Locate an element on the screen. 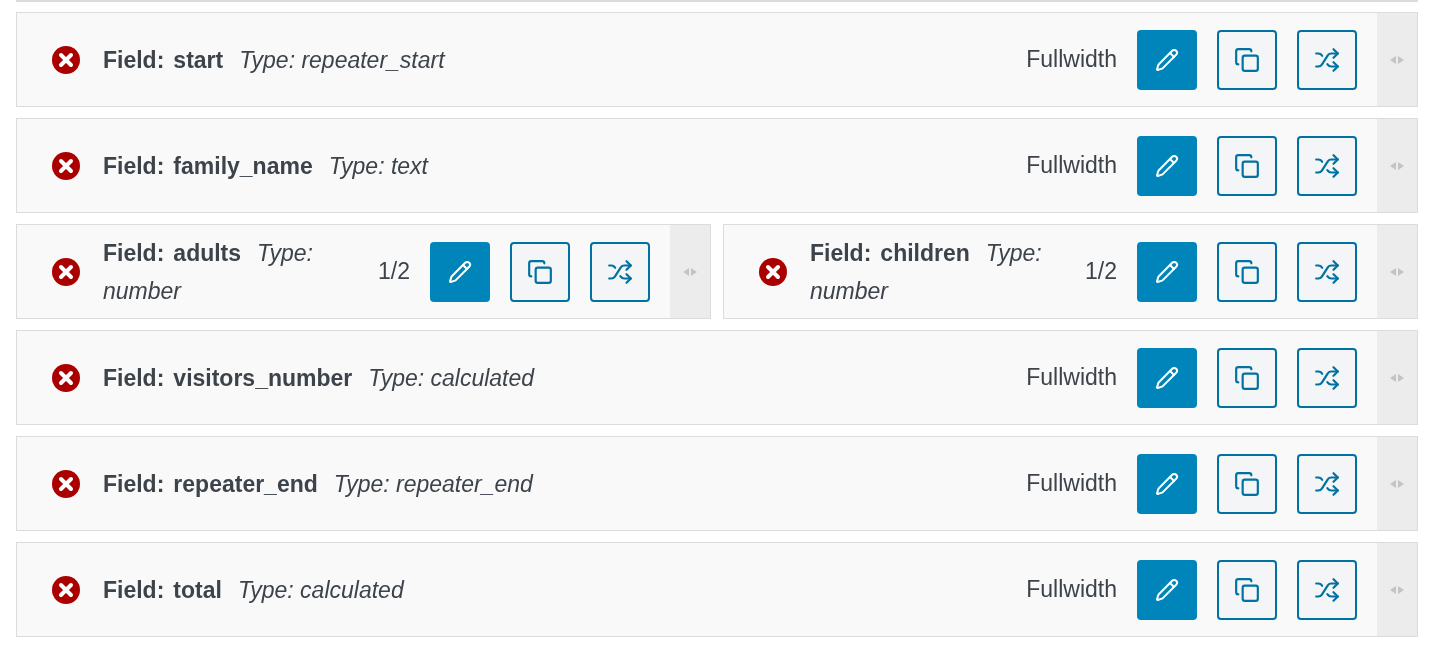  field-heading: Field: visitors_number Type: calculated is located at coordinates (319, 378).